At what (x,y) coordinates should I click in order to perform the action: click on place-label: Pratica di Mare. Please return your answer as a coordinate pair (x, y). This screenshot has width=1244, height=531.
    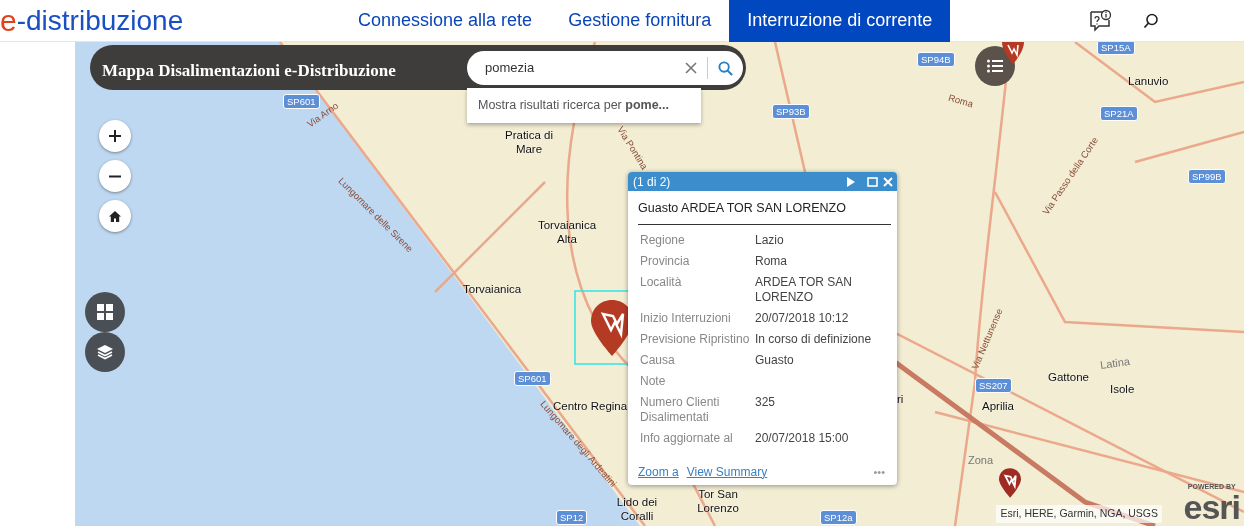
    Looking at the image, I should click on (529, 142).